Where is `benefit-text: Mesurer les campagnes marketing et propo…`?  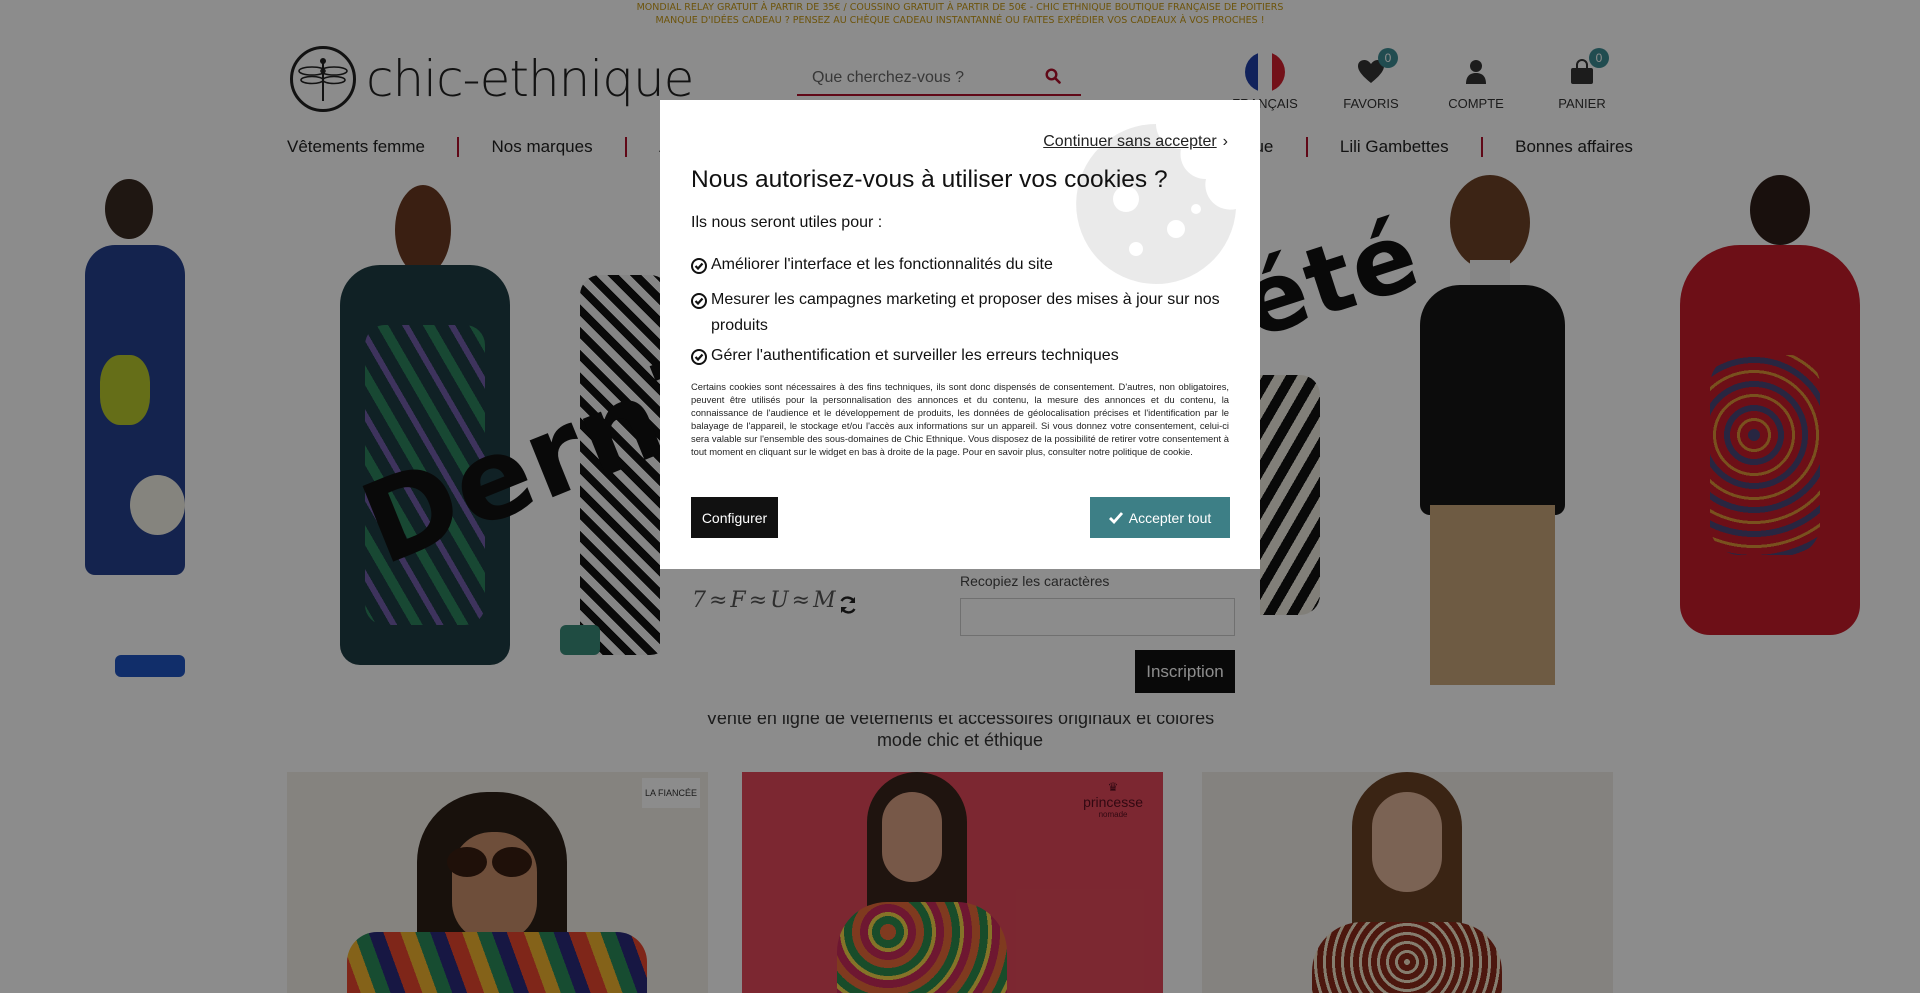
benefit-text: Mesurer les campagnes marketing et propo… is located at coordinates (965, 312).